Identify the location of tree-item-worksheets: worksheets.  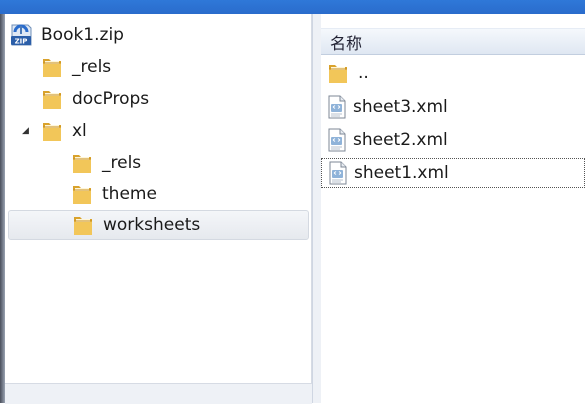
(158, 225).